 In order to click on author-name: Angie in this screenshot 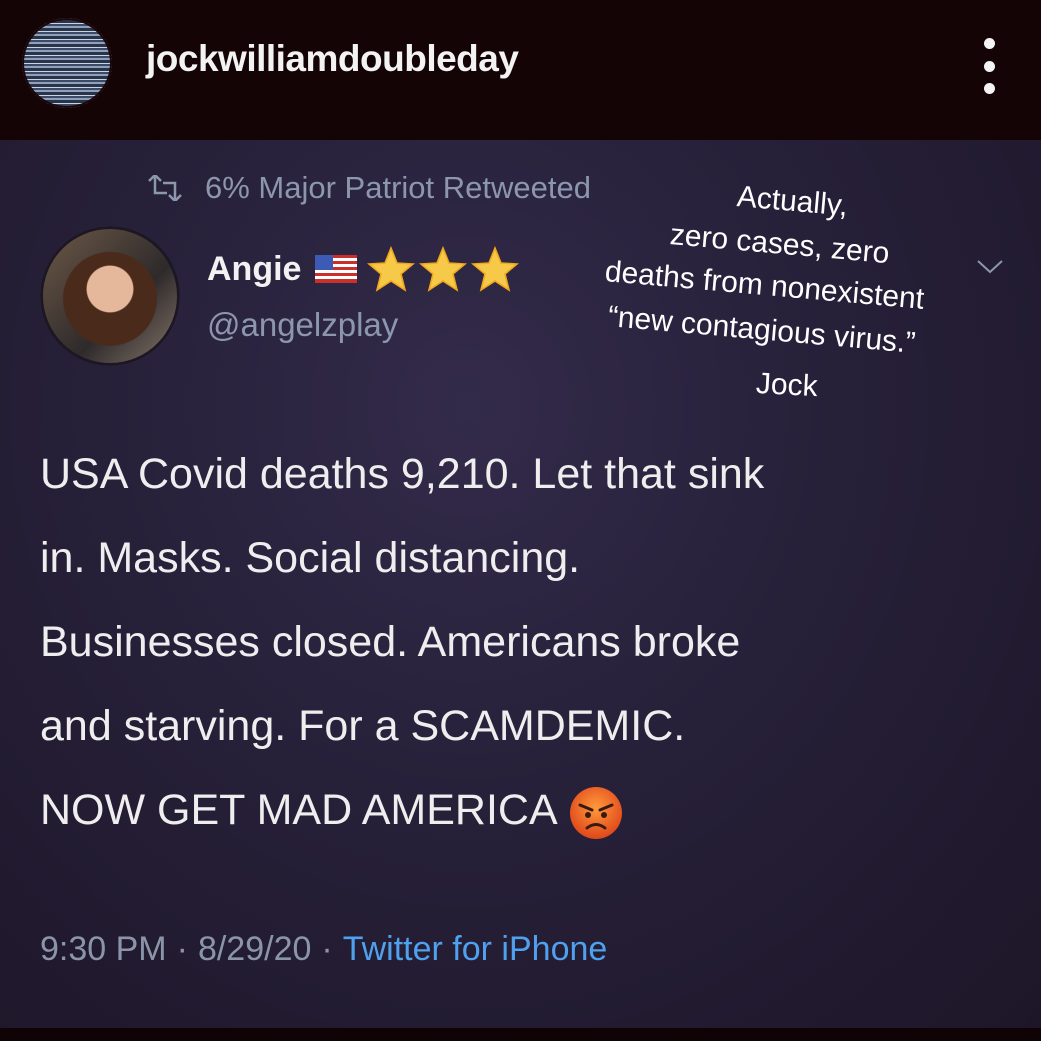, I will do `click(254, 269)`.